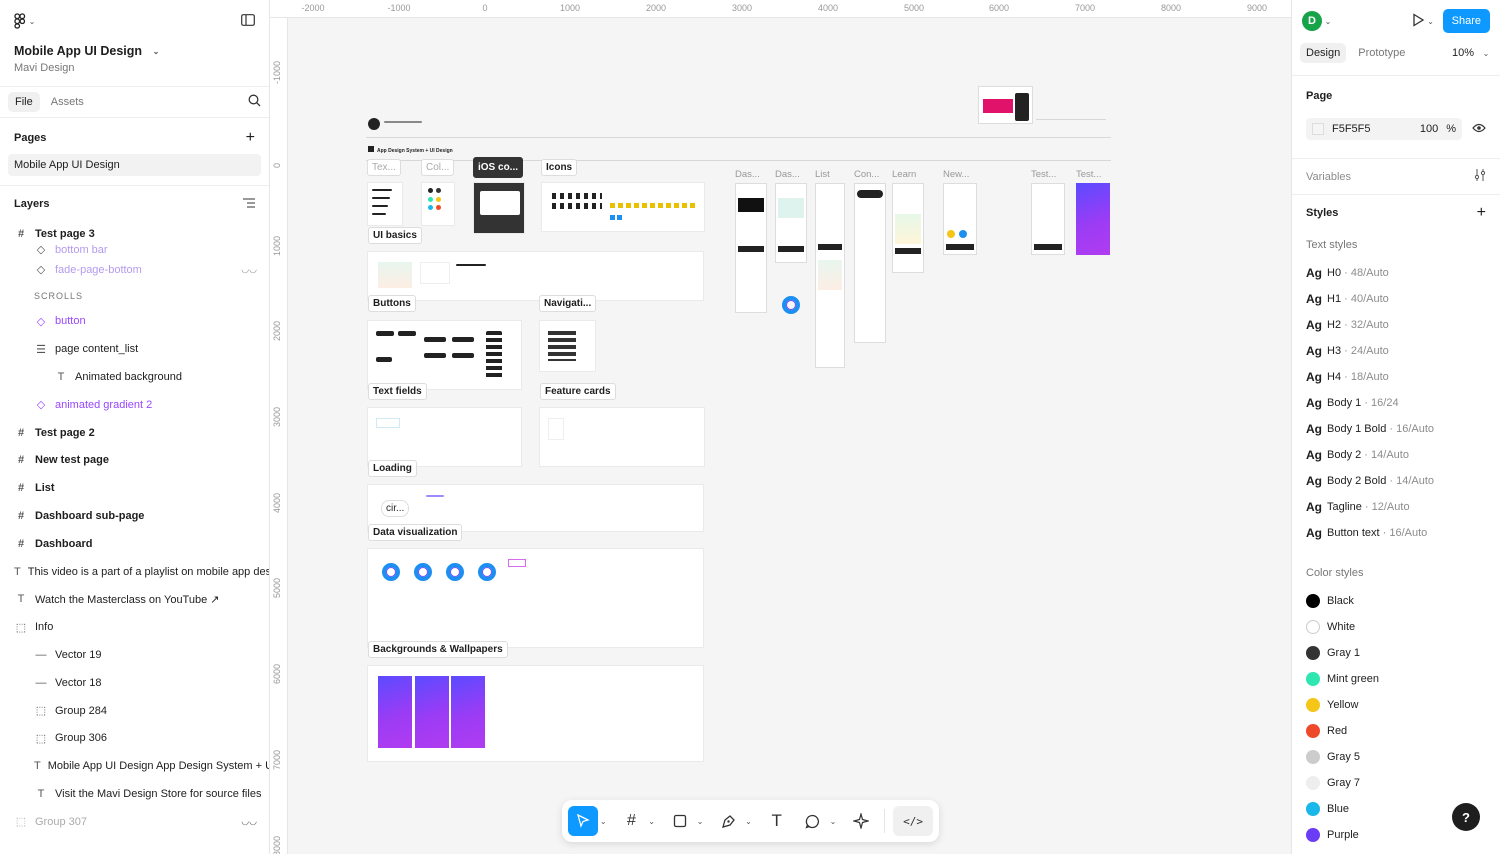 The height and width of the screenshot is (854, 1500). Describe the element at coordinates (1396, 429) in the screenshot. I see `text-style-item: Ag Body 1 Bold · 16/Auto` at that location.